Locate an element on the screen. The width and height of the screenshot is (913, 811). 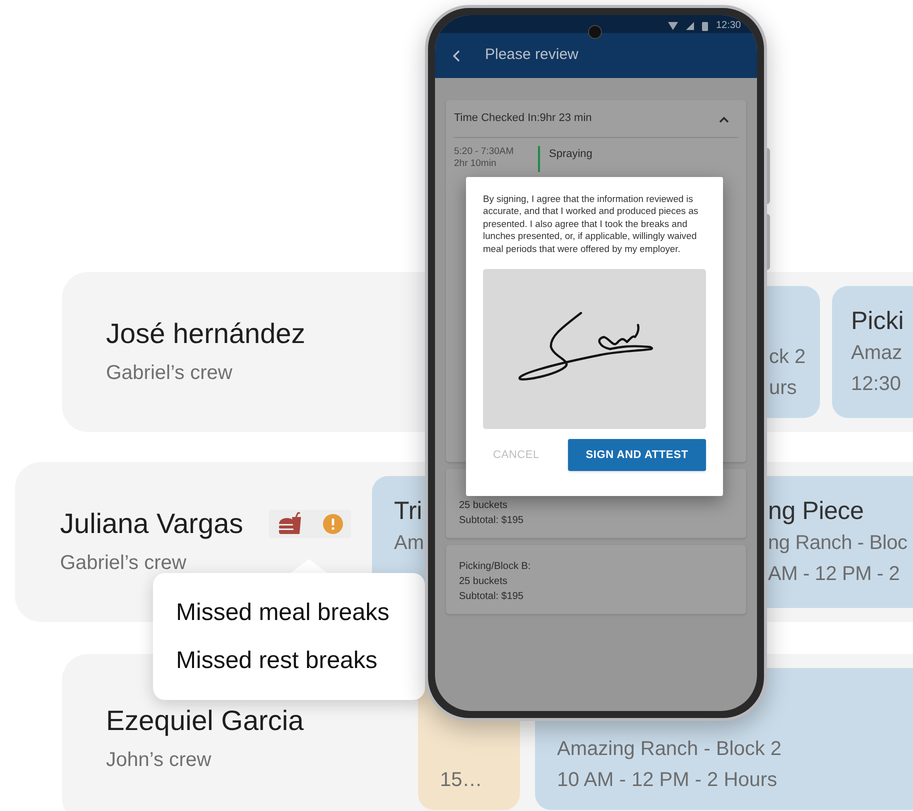
battery-icon is located at coordinates (705, 26).